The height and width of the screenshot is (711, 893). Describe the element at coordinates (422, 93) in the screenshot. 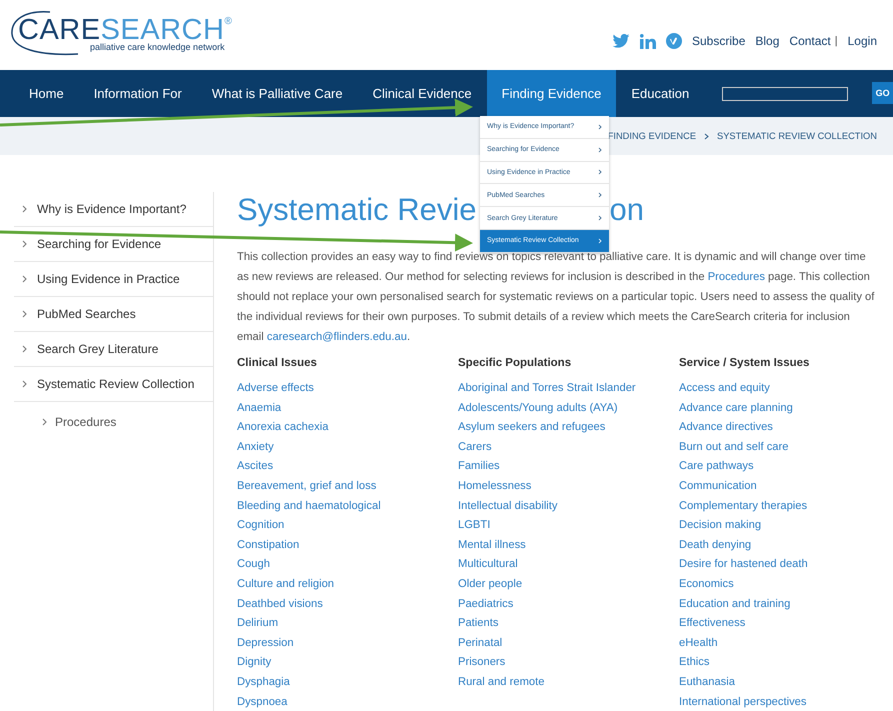

I see `nav-tab: Clinical Evidence` at that location.